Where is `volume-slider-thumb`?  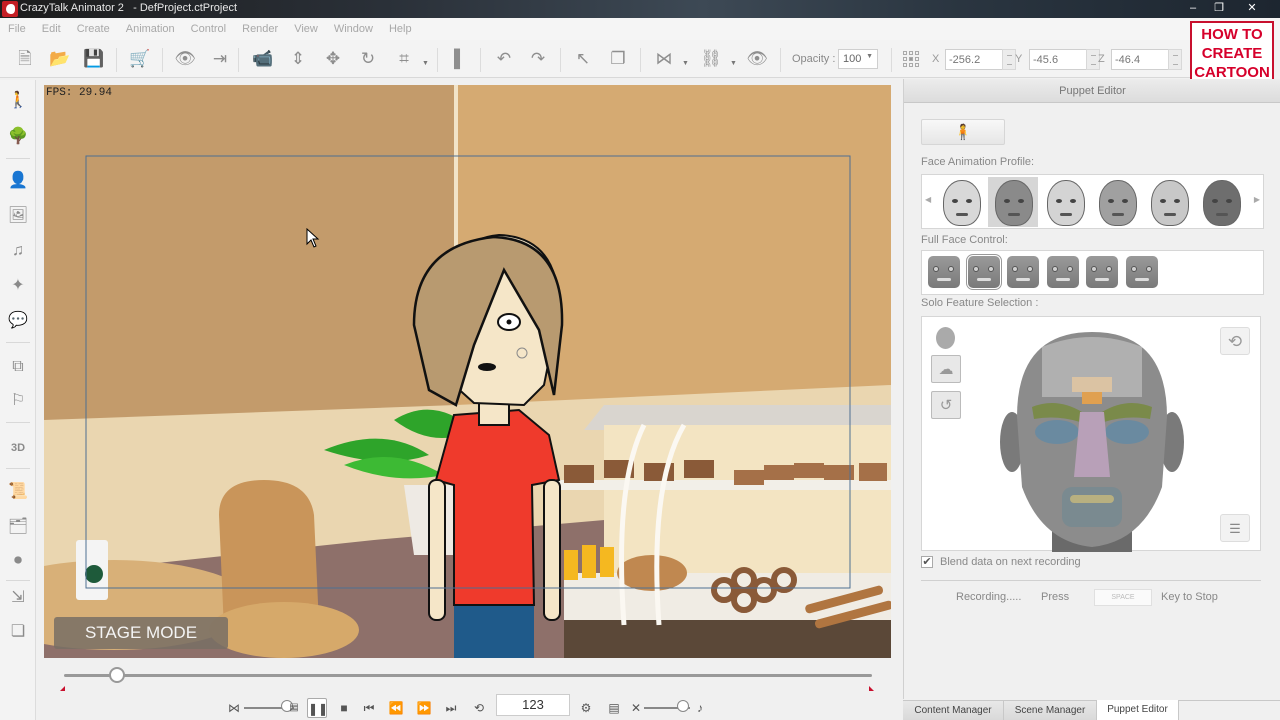
volume-slider-thumb is located at coordinates (683, 706).